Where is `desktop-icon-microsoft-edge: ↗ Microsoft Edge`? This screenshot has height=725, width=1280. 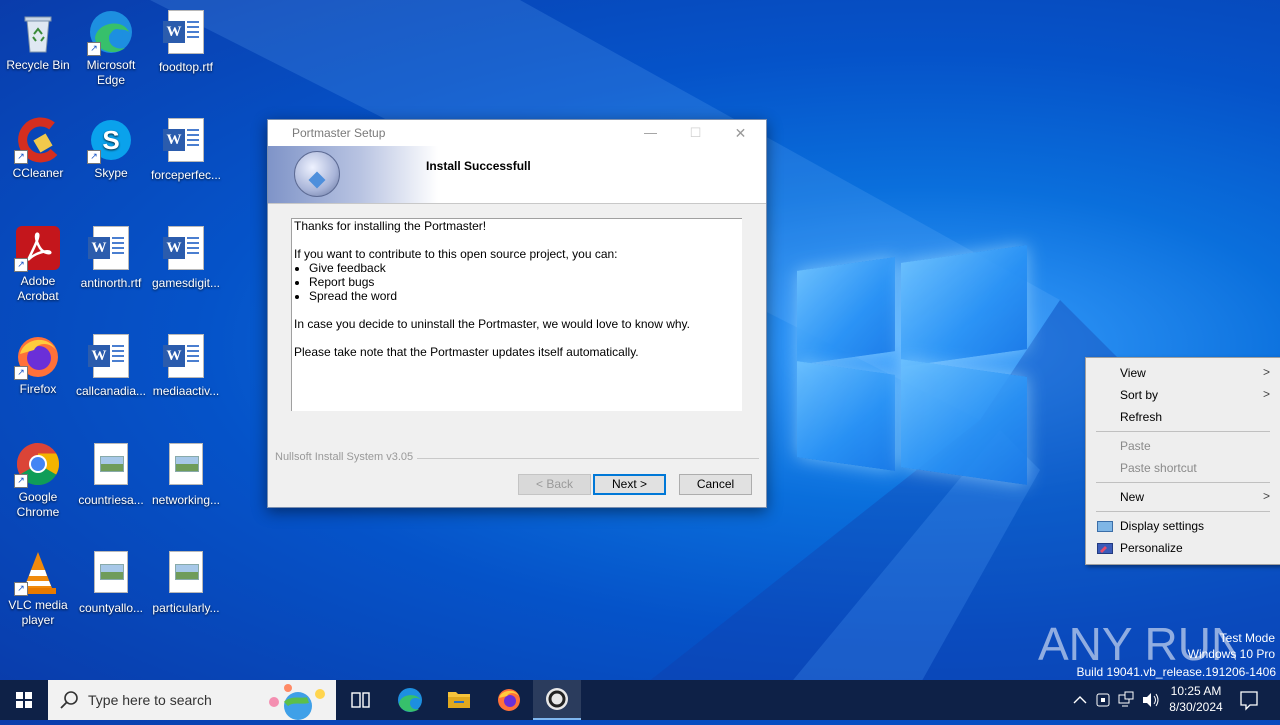
desktop-icon-microsoft-edge: ↗ Microsoft Edge is located at coordinates (111, 48).